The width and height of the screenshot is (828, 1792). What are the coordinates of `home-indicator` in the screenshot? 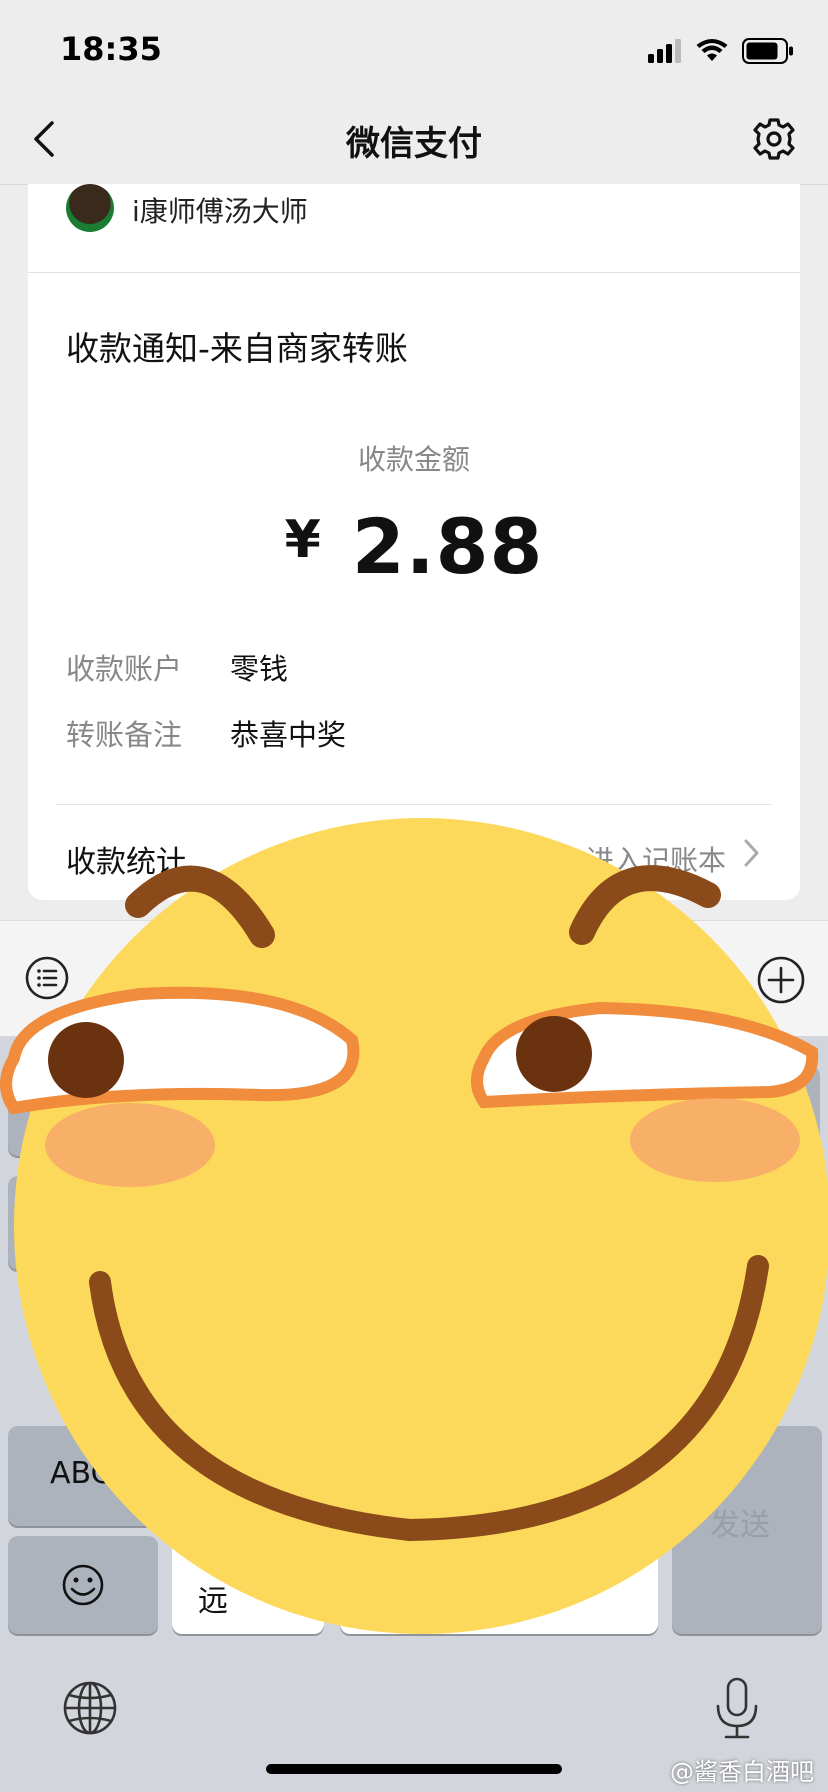 It's located at (414, 1769).